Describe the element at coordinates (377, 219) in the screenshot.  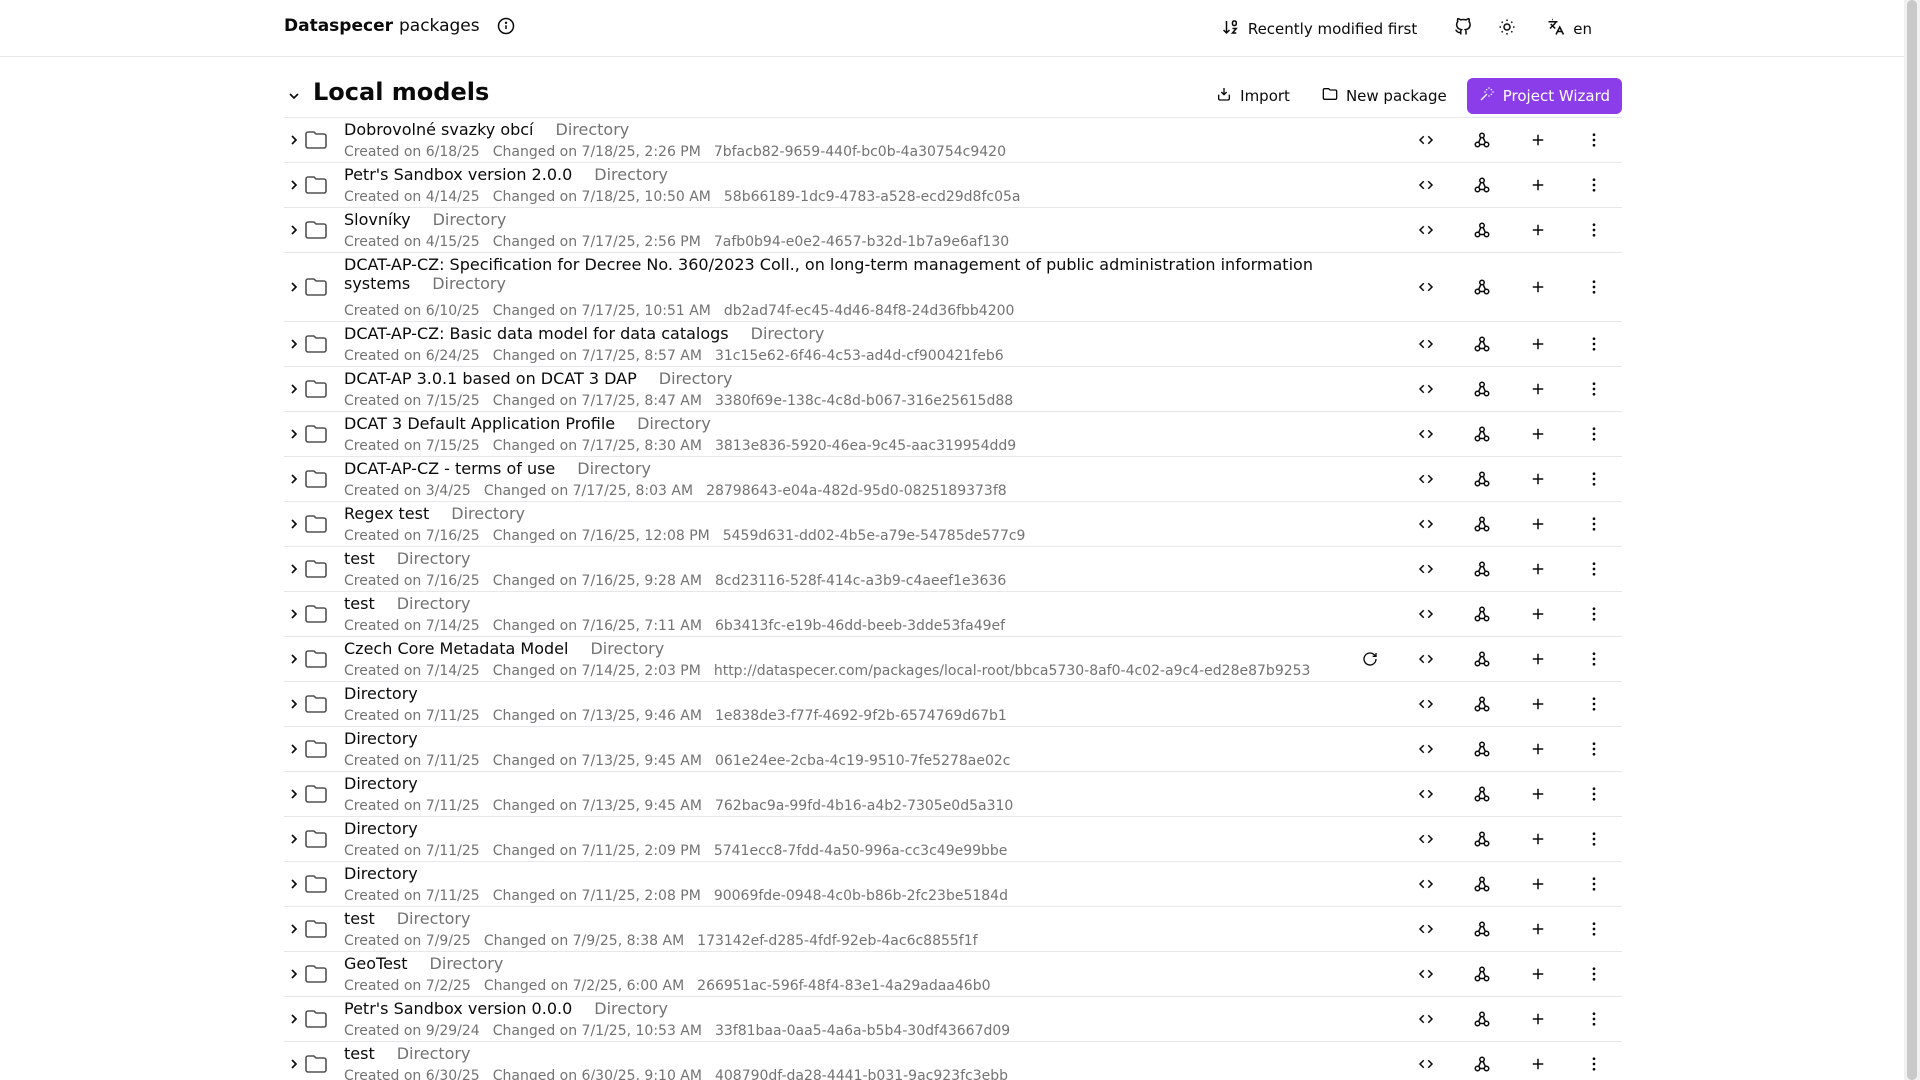
I see `package-name: Slovníky` at that location.